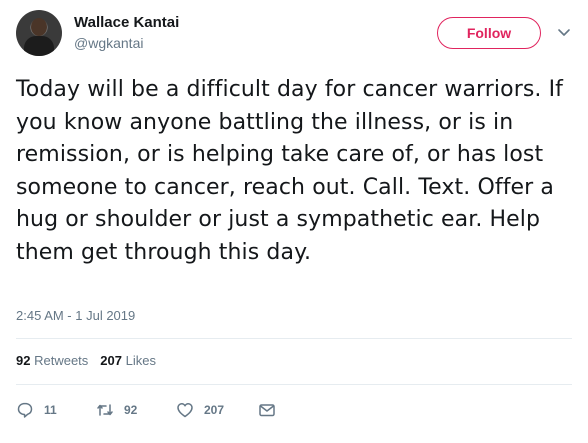 The height and width of the screenshot is (443, 588). What do you see at coordinates (23, 360) in the screenshot?
I see `retweets-stat-count: 92` at bounding box center [23, 360].